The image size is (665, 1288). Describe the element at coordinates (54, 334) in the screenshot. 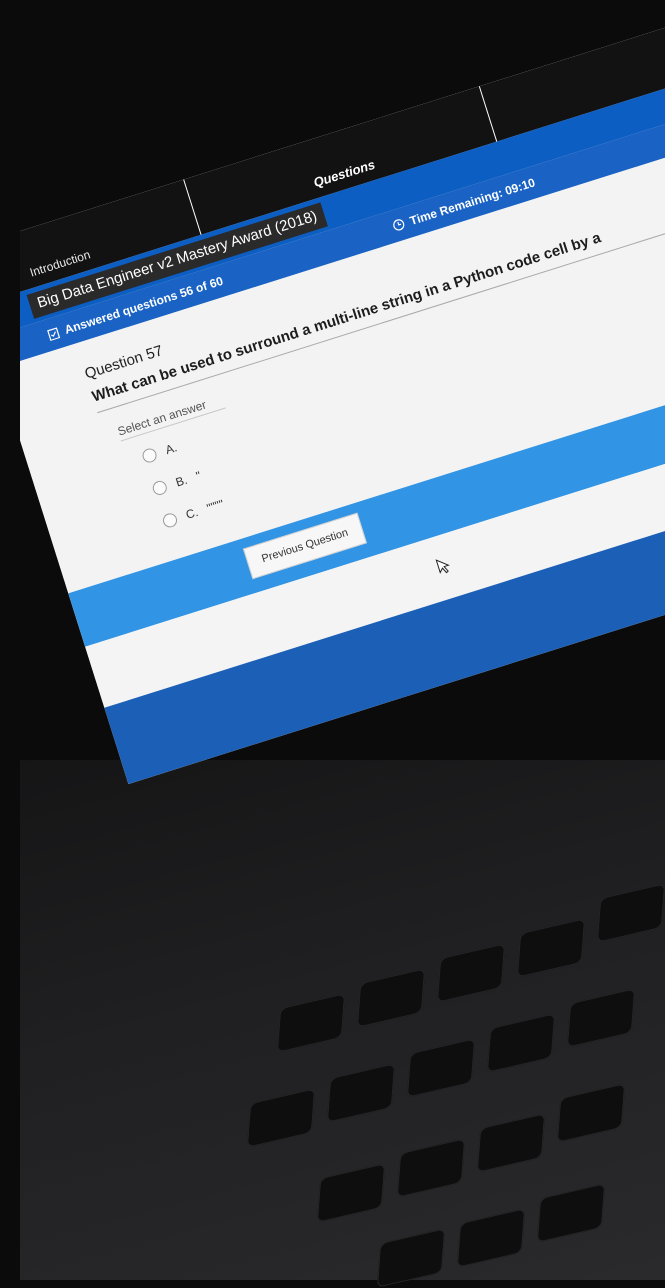

I see `clipboard-check-icon` at that location.